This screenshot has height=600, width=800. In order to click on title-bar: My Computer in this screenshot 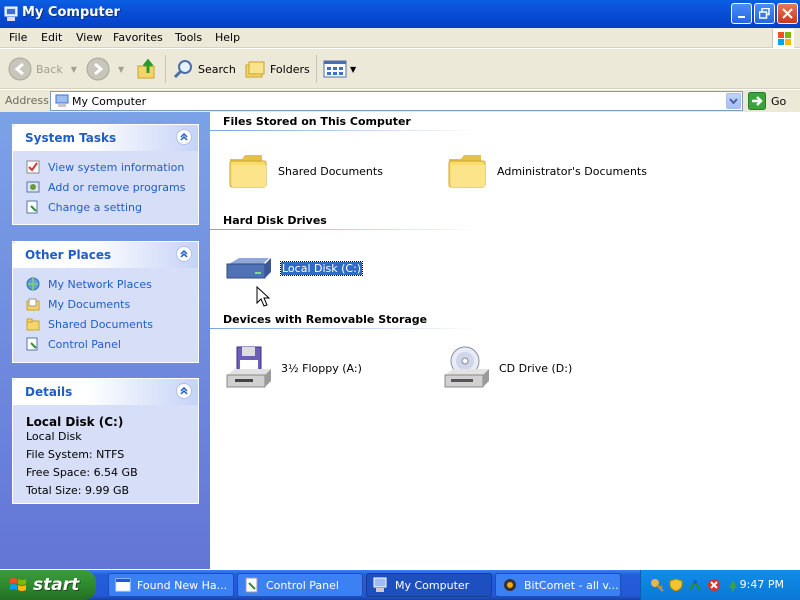, I will do `click(400, 14)`.